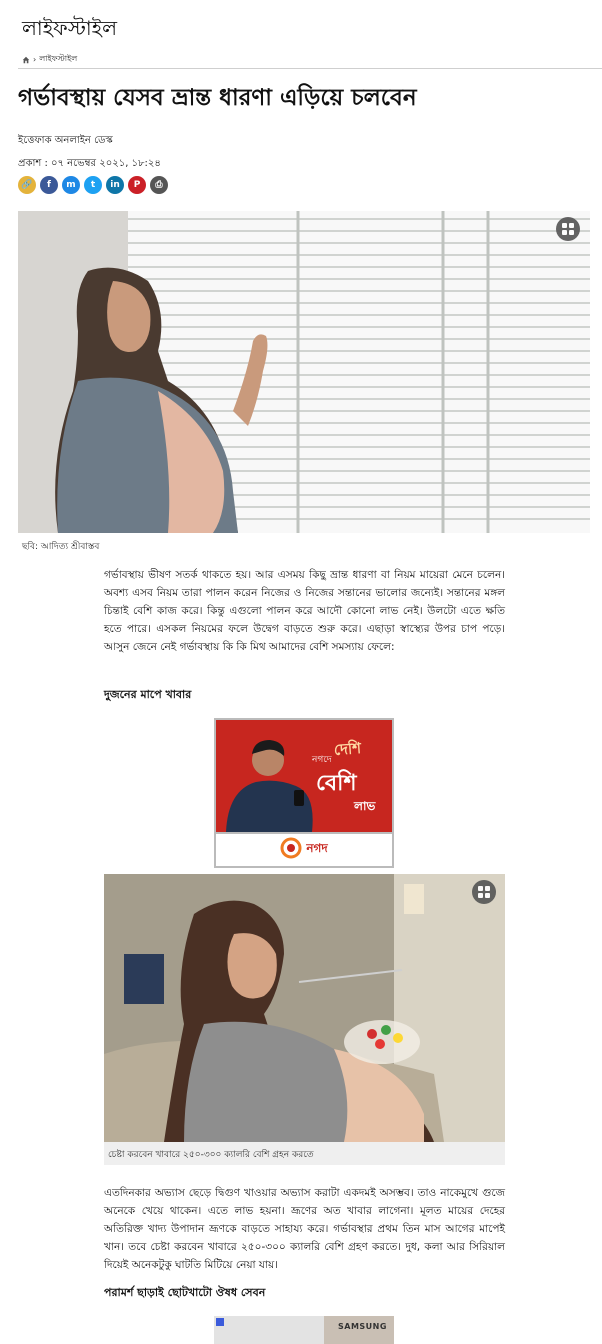  I want to click on advertisement-samsung: SAMSUNG, so click(304, 1330).